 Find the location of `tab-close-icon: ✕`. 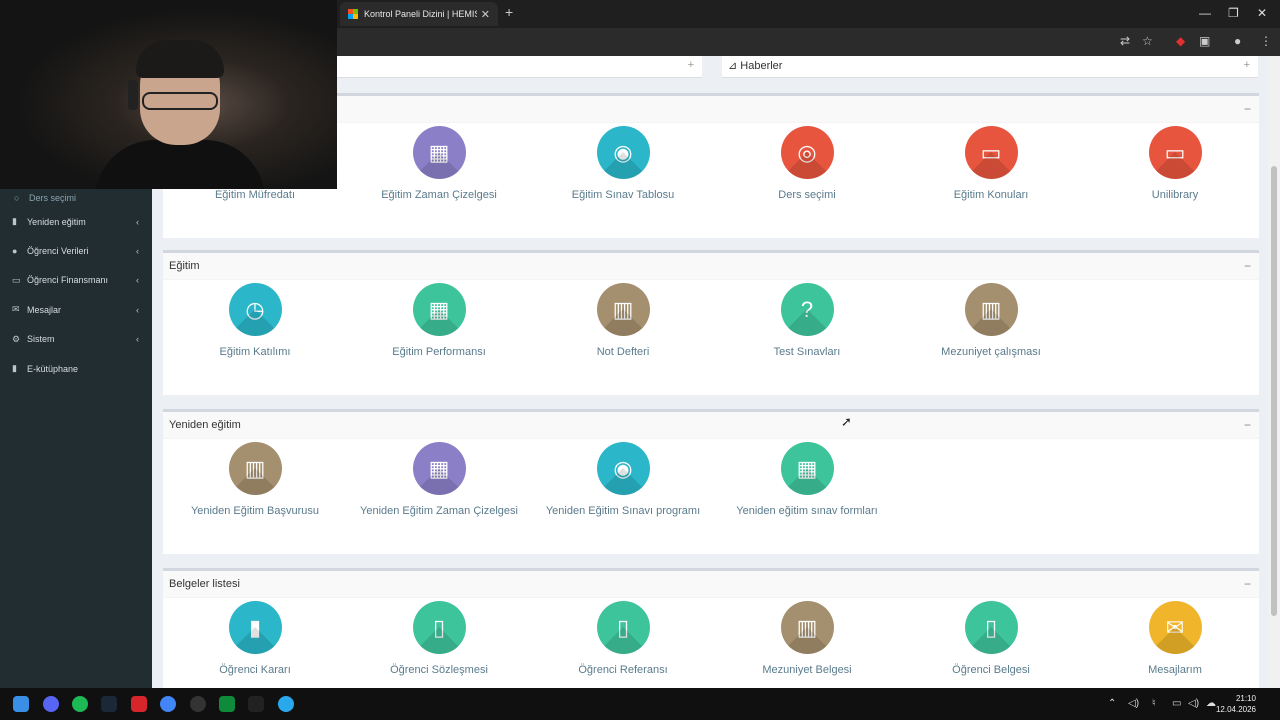

tab-close-icon: ✕ is located at coordinates (485, 14).